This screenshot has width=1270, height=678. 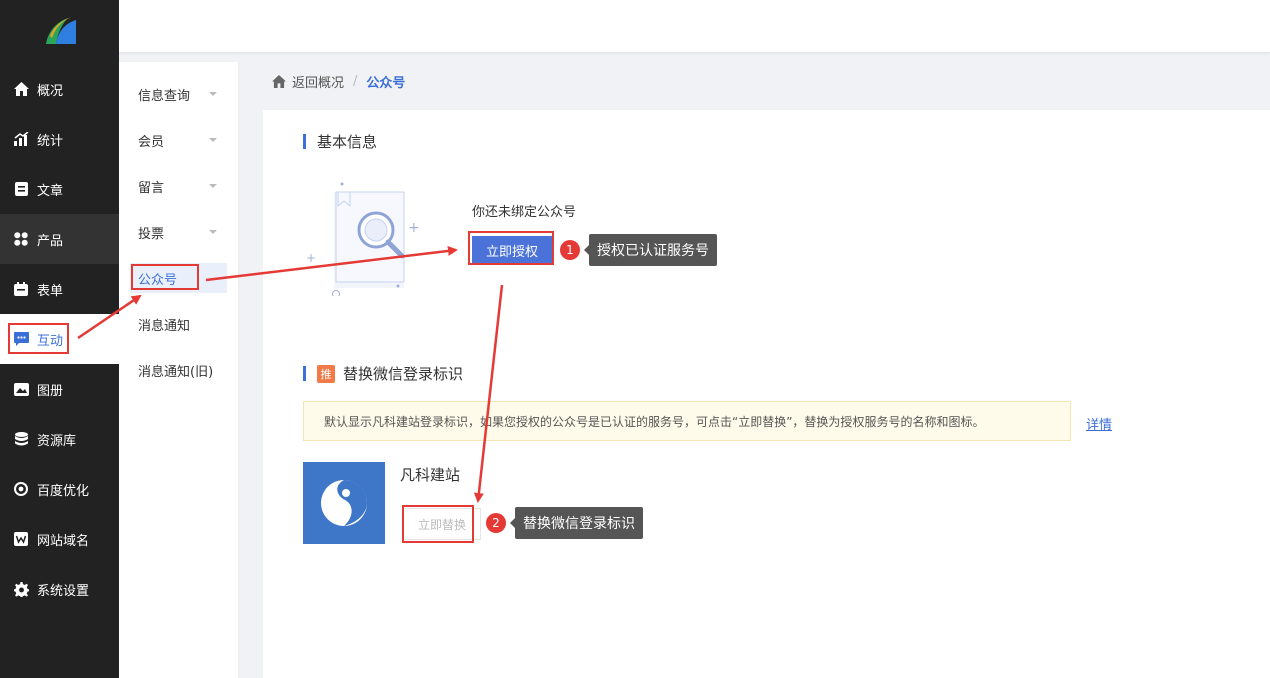 I want to click on sidebar-item-articles: 文章, so click(x=59, y=189).